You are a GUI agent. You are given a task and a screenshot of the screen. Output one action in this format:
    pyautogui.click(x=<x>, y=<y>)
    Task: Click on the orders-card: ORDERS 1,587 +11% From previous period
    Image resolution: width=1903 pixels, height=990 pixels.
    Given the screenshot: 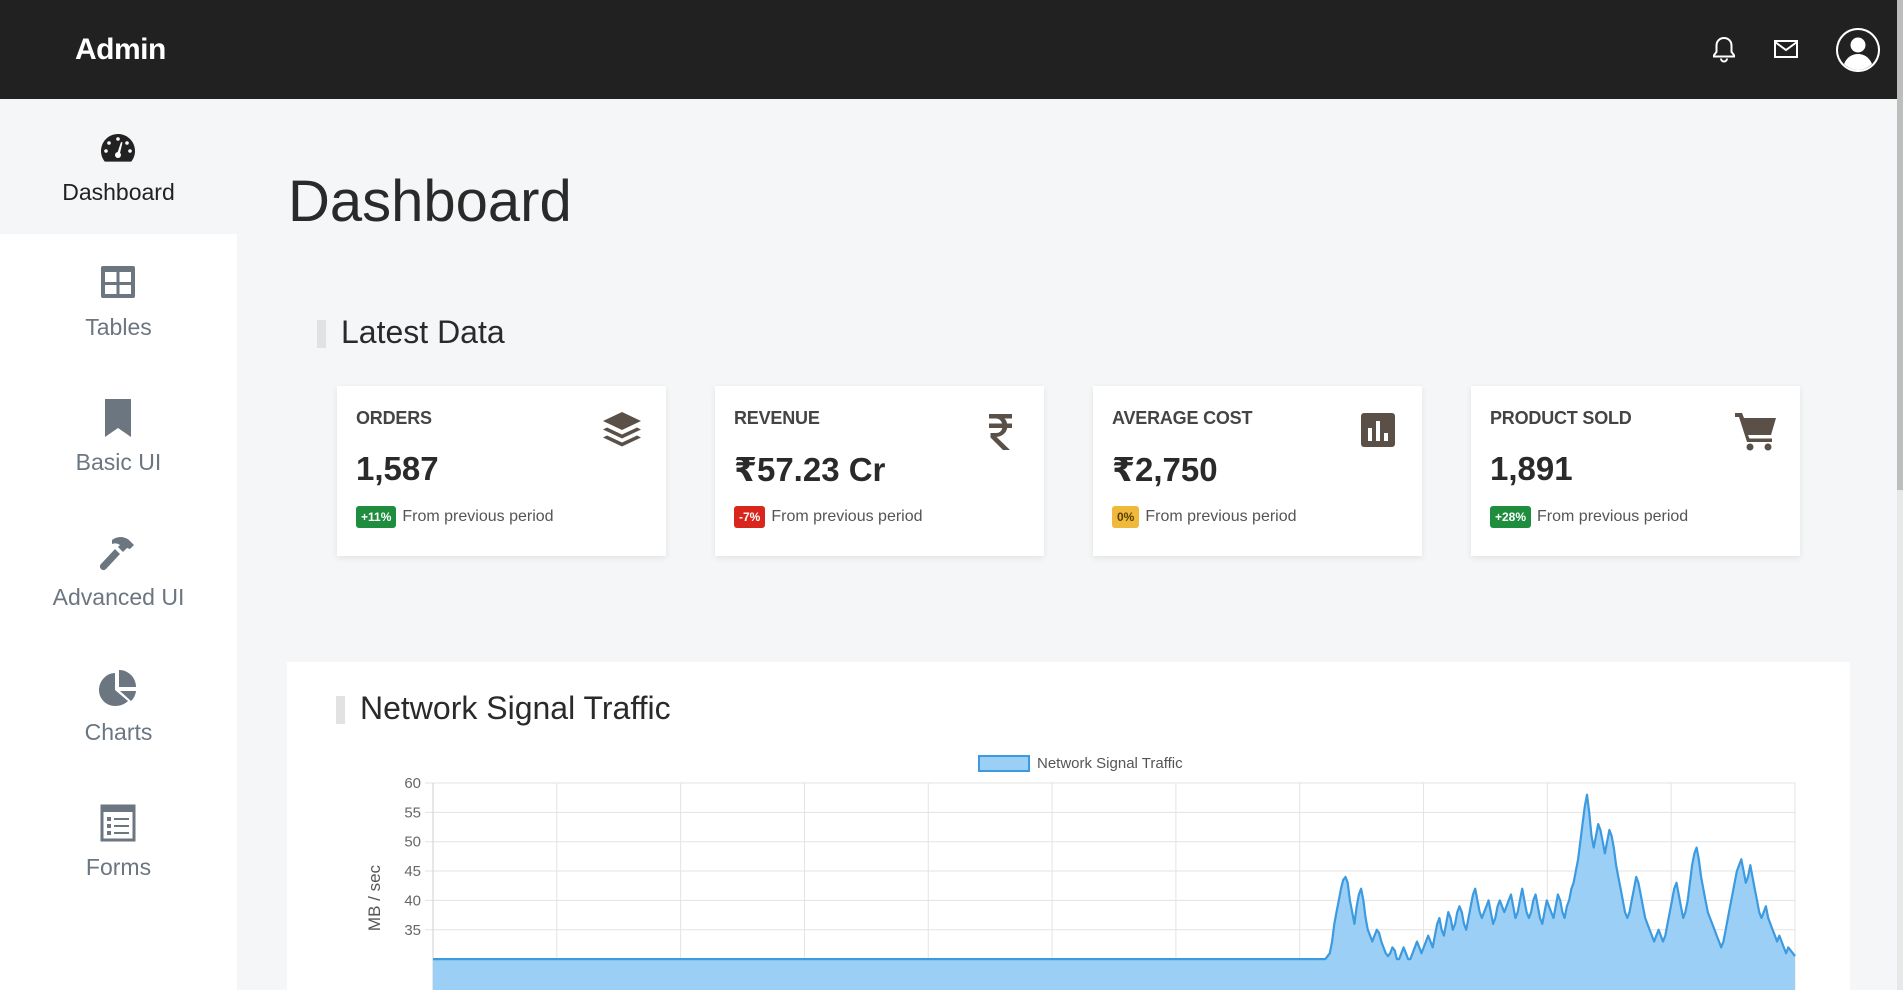 What is the action you would take?
    pyautogui.click(x=501, y=471)
    